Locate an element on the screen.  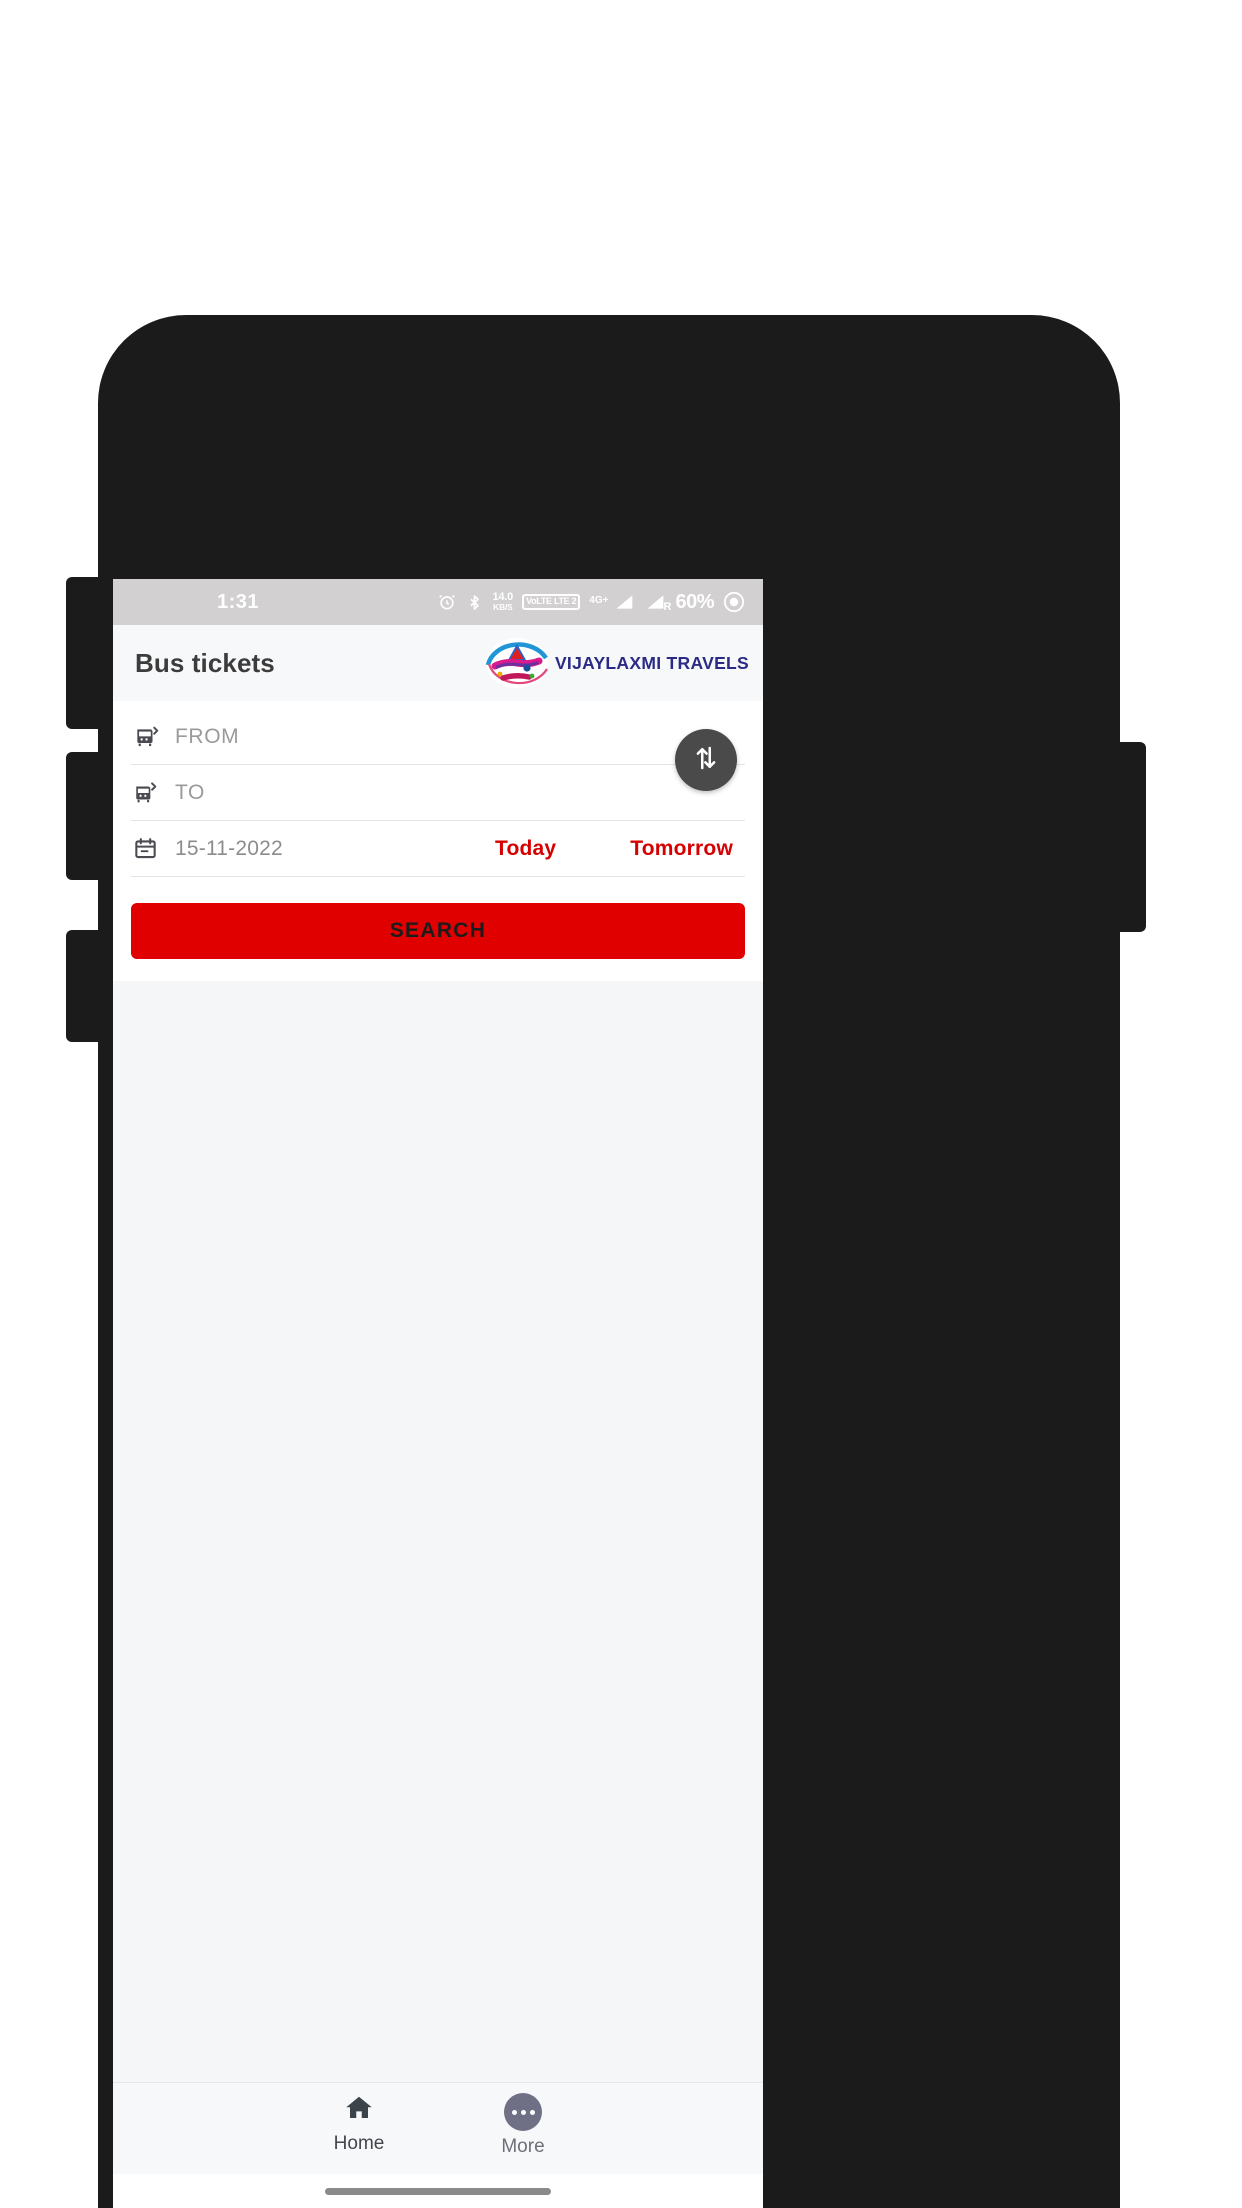
nav-item-more: More is located at coordinates (523, 2125).